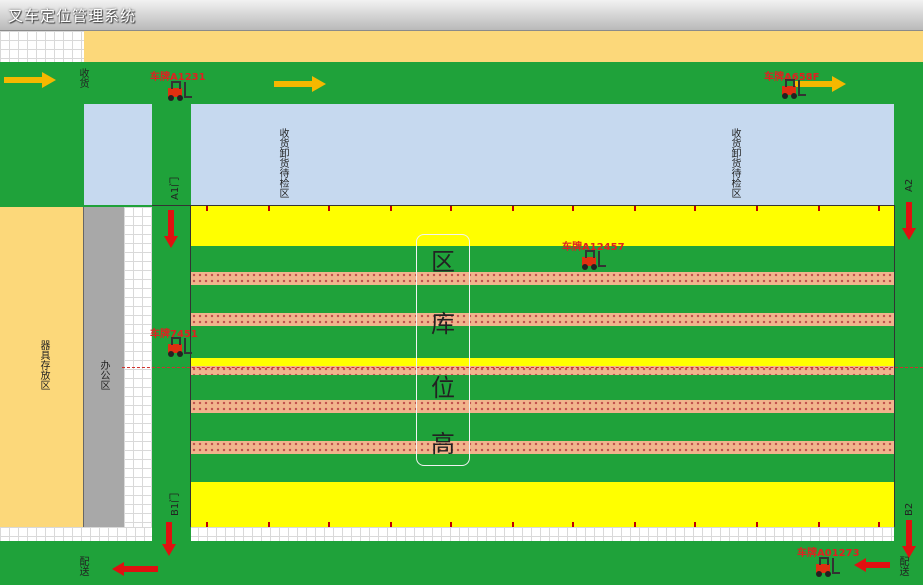 The width and height of the screenshot is (923, 585). I want to click on aisle-bottom, so click(542, 504).